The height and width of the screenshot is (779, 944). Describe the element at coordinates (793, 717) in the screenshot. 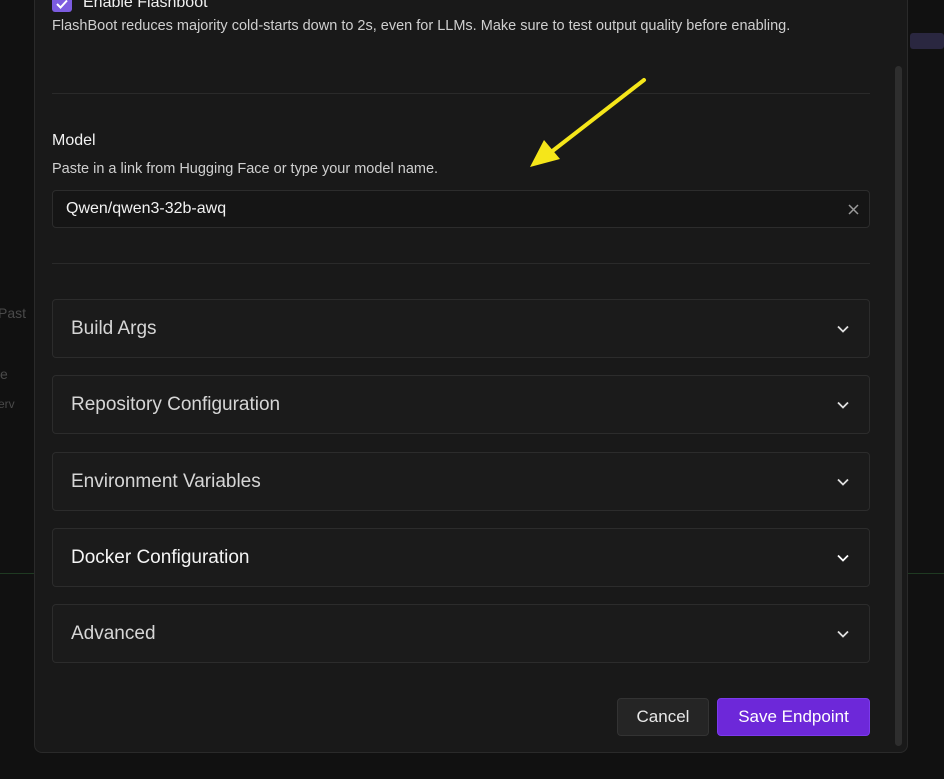

I see `save-endpoint-button: Save Endpoint` at that location.